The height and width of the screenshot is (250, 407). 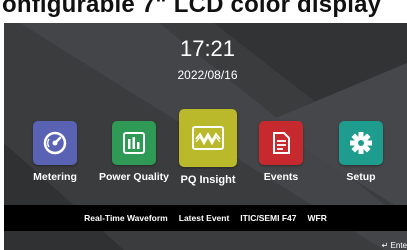 I want to click on top-banner: onfigurable 7" LCD color display, so click(x=203, y=11).